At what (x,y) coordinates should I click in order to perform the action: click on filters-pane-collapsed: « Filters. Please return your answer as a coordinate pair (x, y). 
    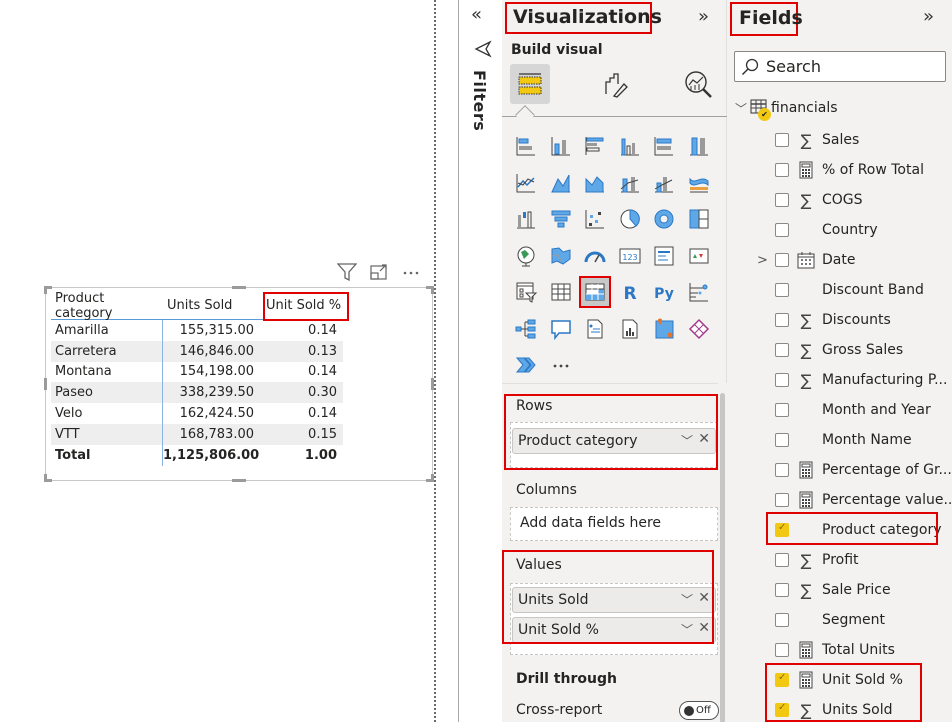
    Looking at the image, I should click on (481, 361).